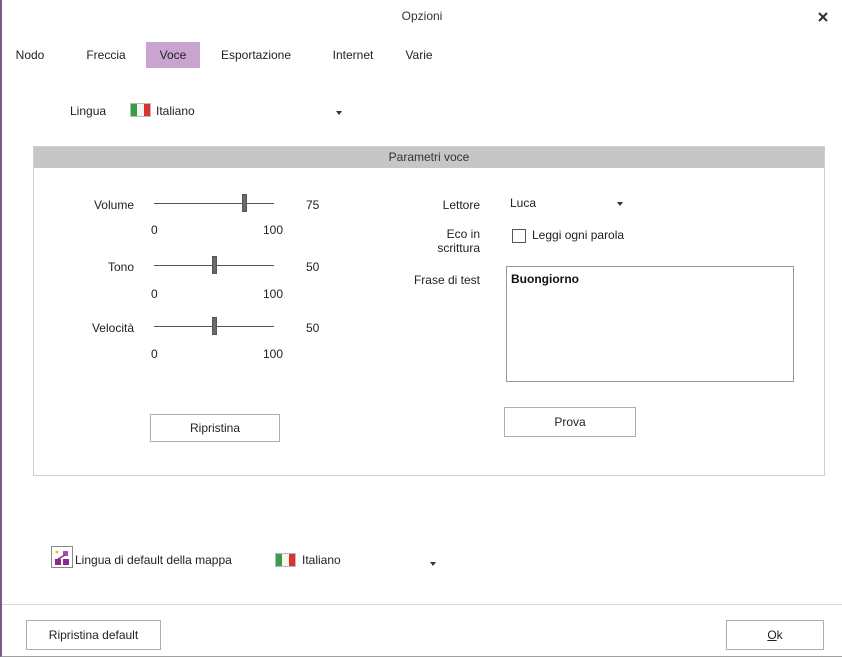  What do you see at coordinates (153, 560) in the screenshot?
I see `map-language-label: Lingua di default della mappa` at bounding box center [153, 560].